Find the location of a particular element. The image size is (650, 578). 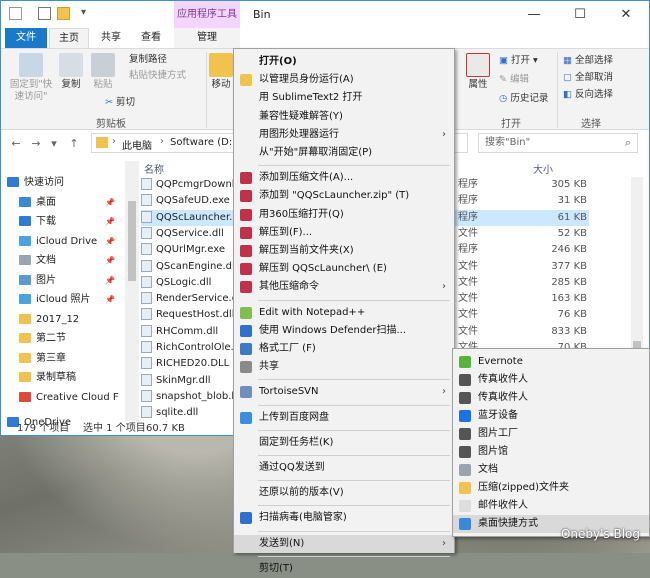

nav-item: Creative Cloud F is located at coordinates (70, 397).